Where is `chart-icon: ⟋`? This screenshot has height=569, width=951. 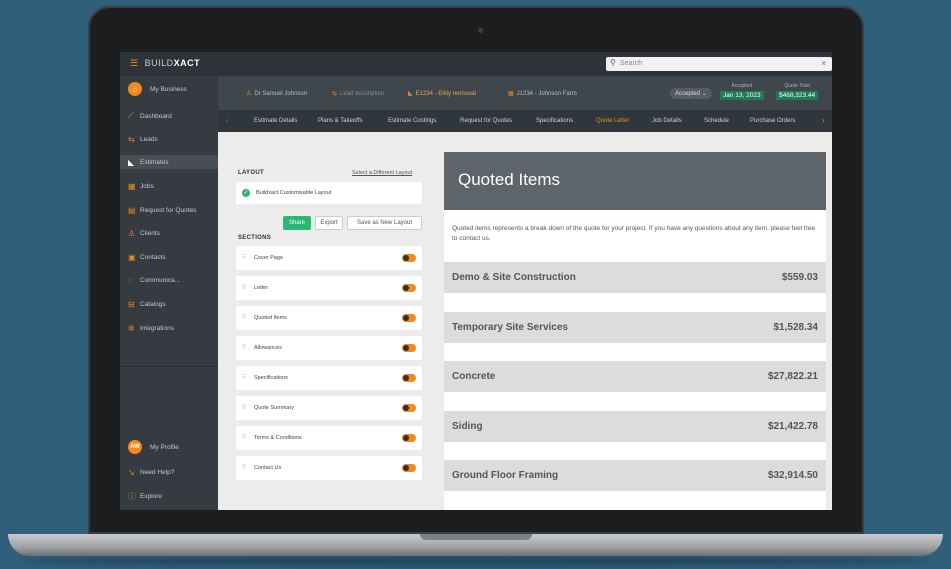
chart-icon: ⟋ is located at coordinates (131, 115).